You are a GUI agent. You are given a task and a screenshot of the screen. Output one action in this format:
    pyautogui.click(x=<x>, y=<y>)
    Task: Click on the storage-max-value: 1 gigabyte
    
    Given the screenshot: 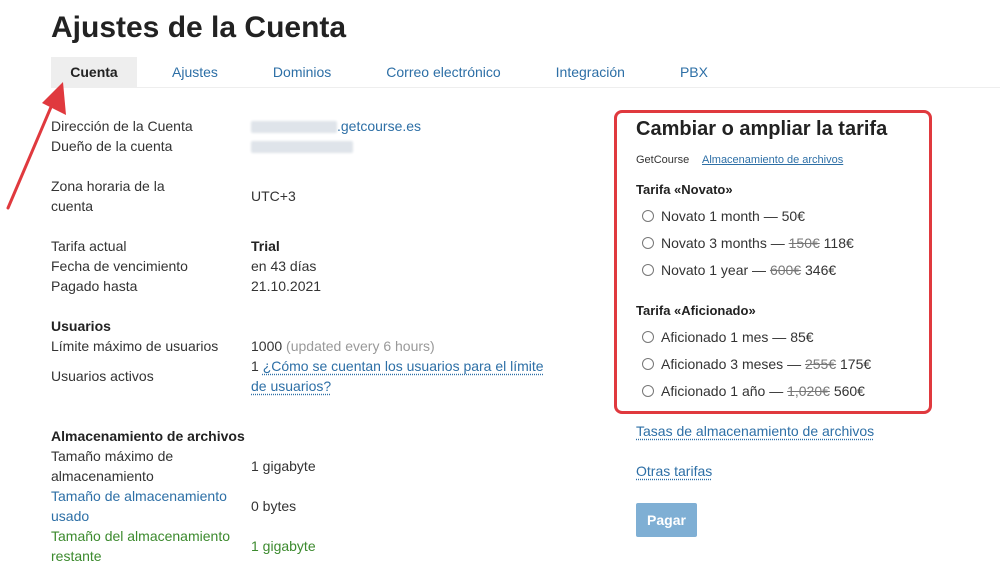 What is the action you would take?
    pyautogui.click(x=283, y=466)
    